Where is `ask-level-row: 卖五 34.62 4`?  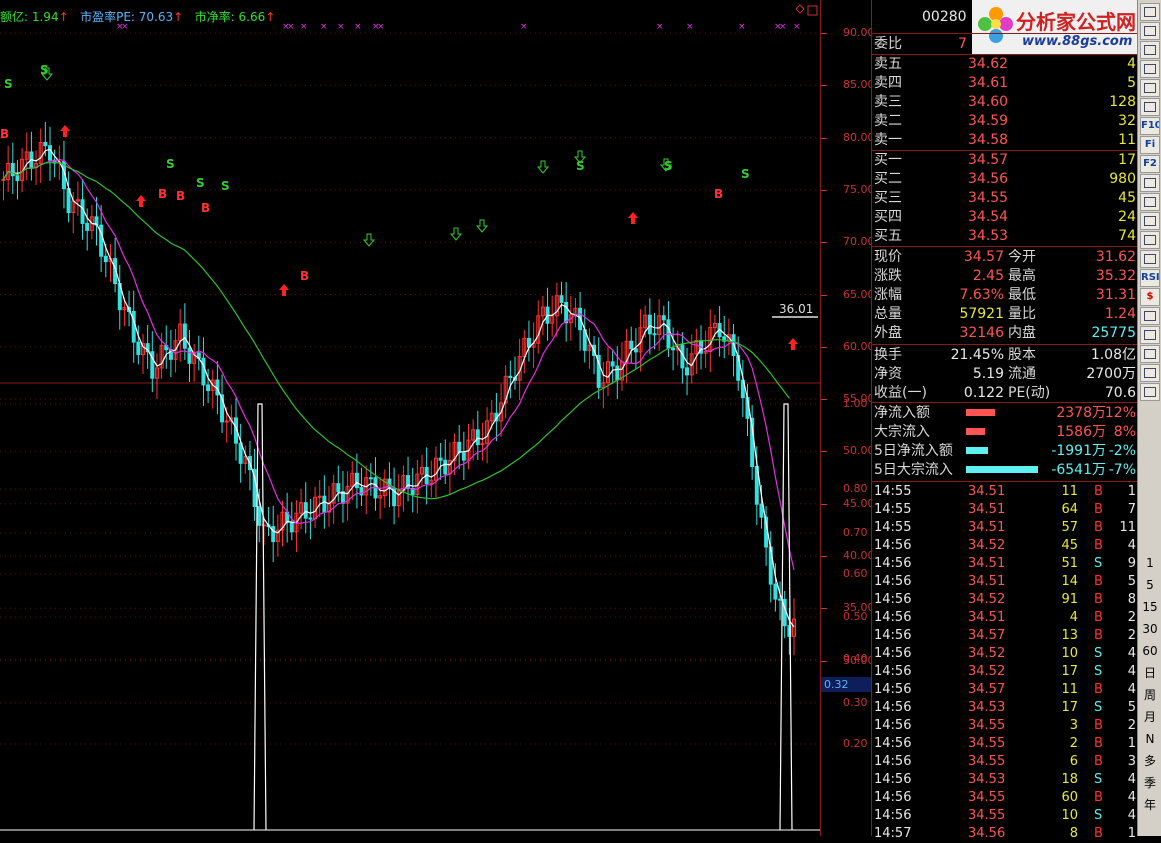 ask-level-row: 卖五 34.62 4 is located at coordinates (1005, 64).